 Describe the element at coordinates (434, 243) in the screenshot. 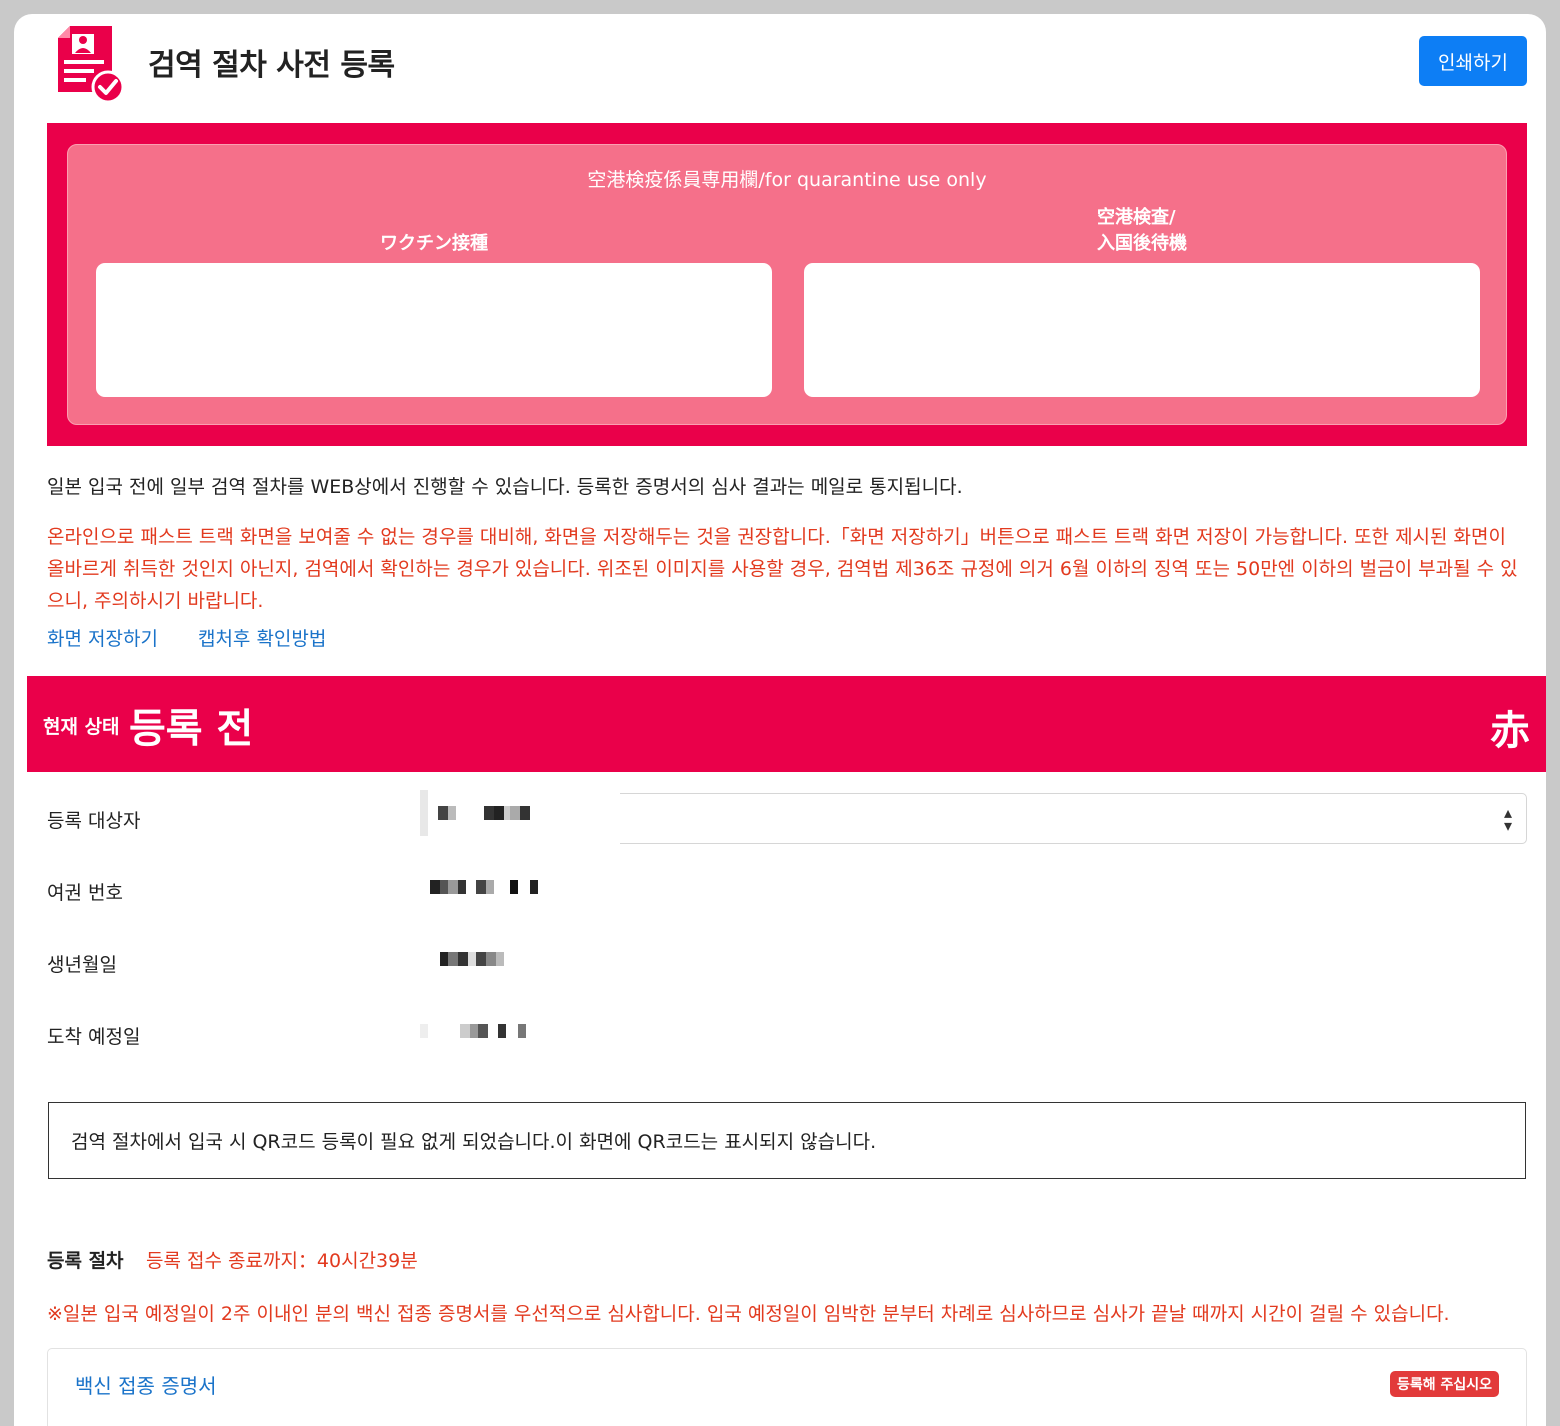

I see `vaccination-label-text: ワクチン接種` at that location.